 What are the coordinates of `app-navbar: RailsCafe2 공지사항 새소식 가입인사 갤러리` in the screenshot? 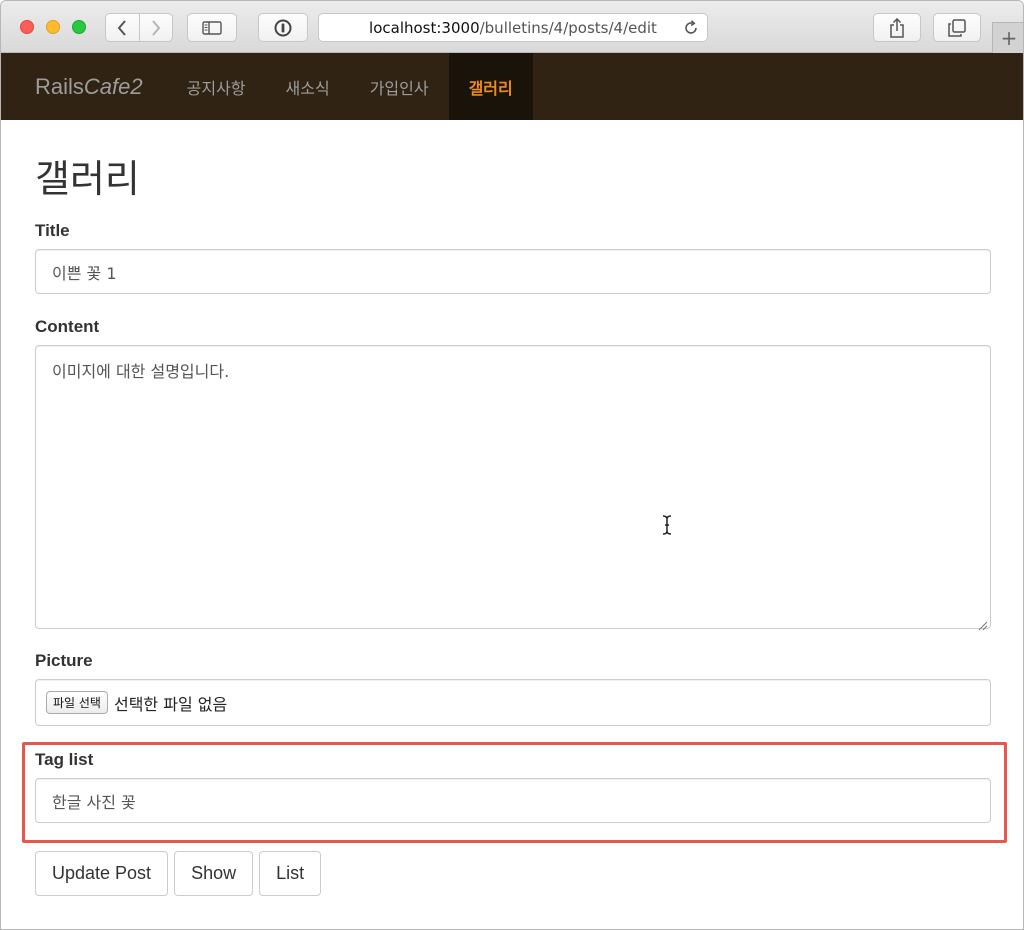 It's located at (512, 86).